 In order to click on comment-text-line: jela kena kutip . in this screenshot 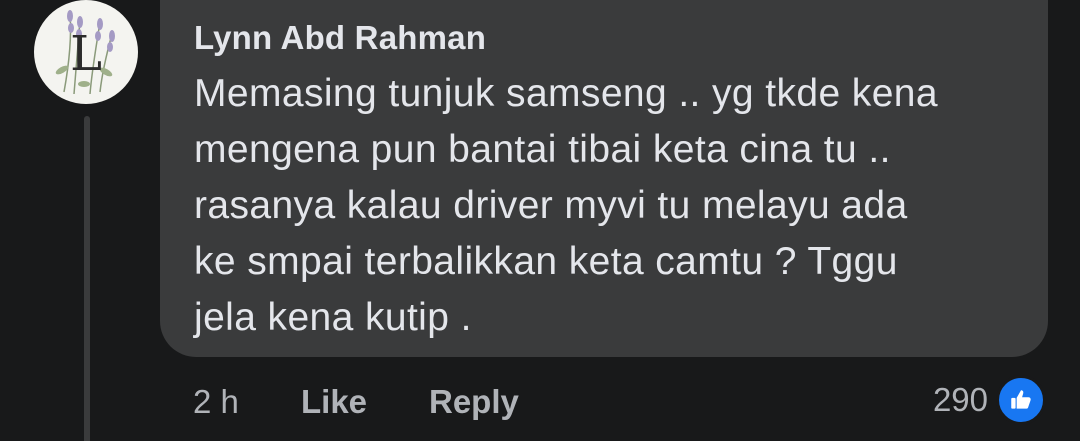, I will do `click(333, 317)`.